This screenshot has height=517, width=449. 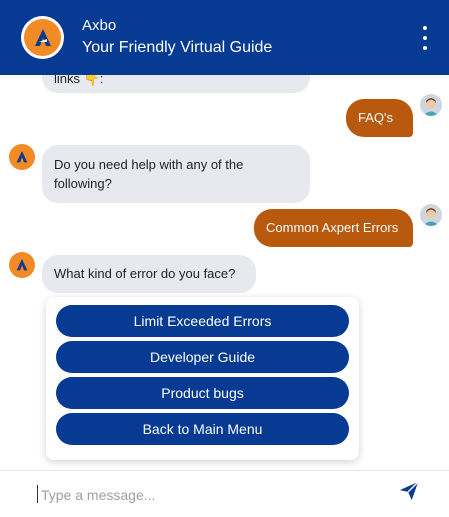 I want to click on bot-message: What kind of error do you face?, so click(x=149, y=274).